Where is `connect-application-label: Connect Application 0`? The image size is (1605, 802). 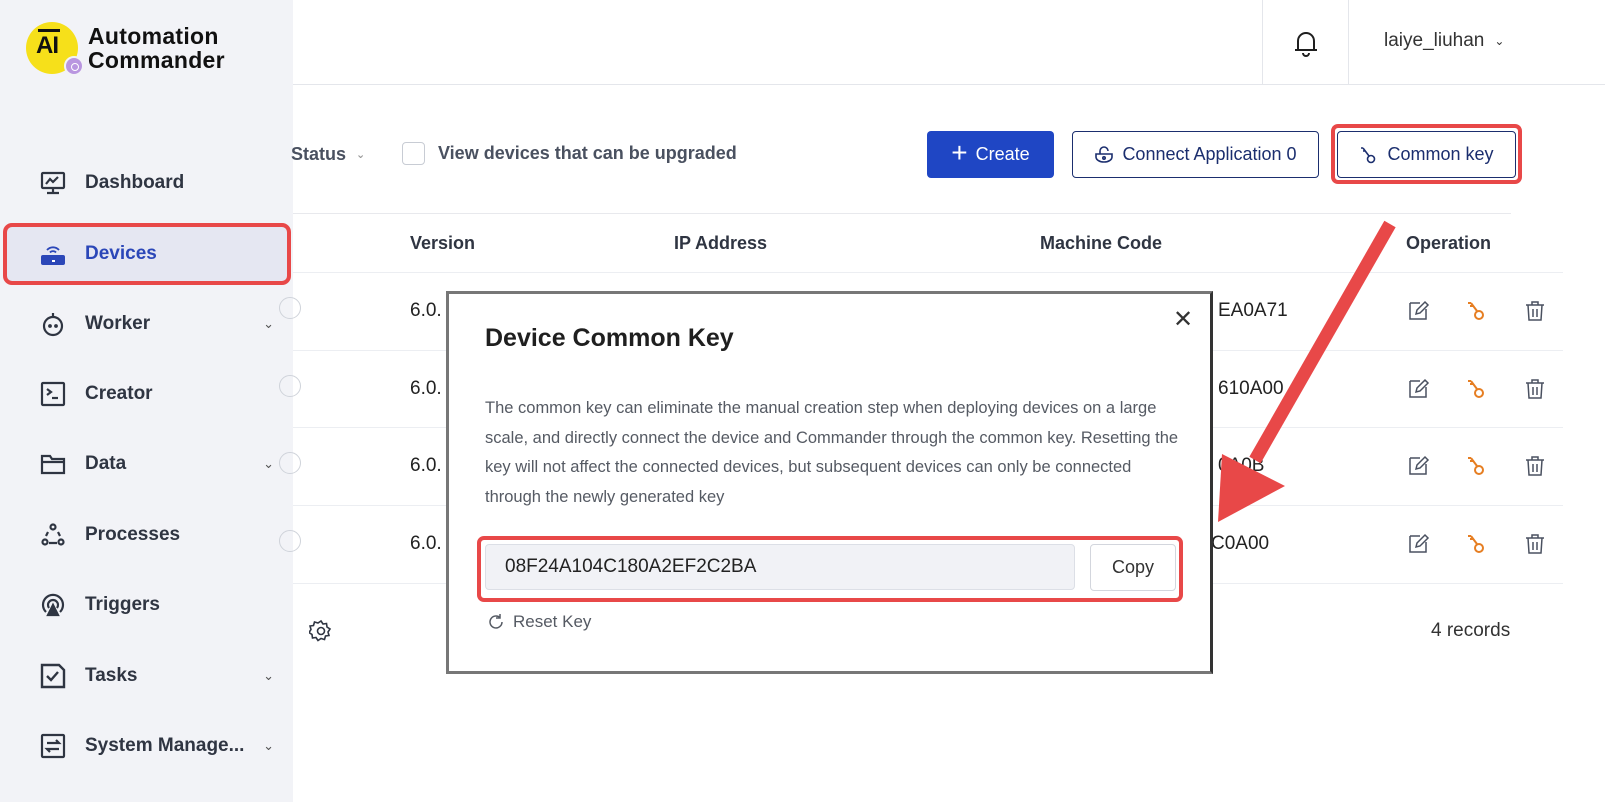
connect-application-label: Connect Application 0 is located at coordinates (1209, 154).